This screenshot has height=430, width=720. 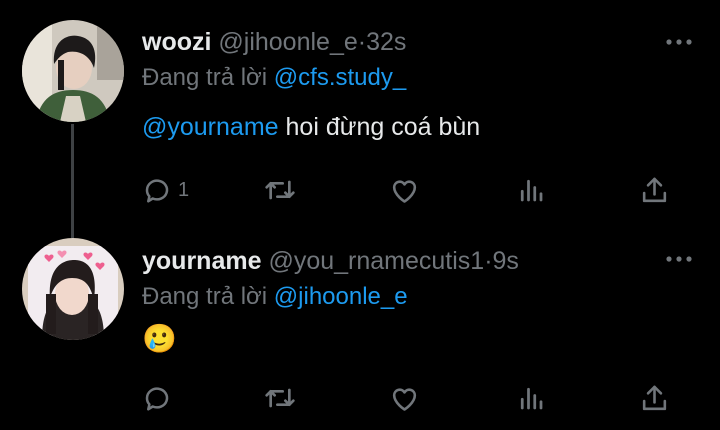 I want to click on display-name: woozi, so click(x=176, y=42).